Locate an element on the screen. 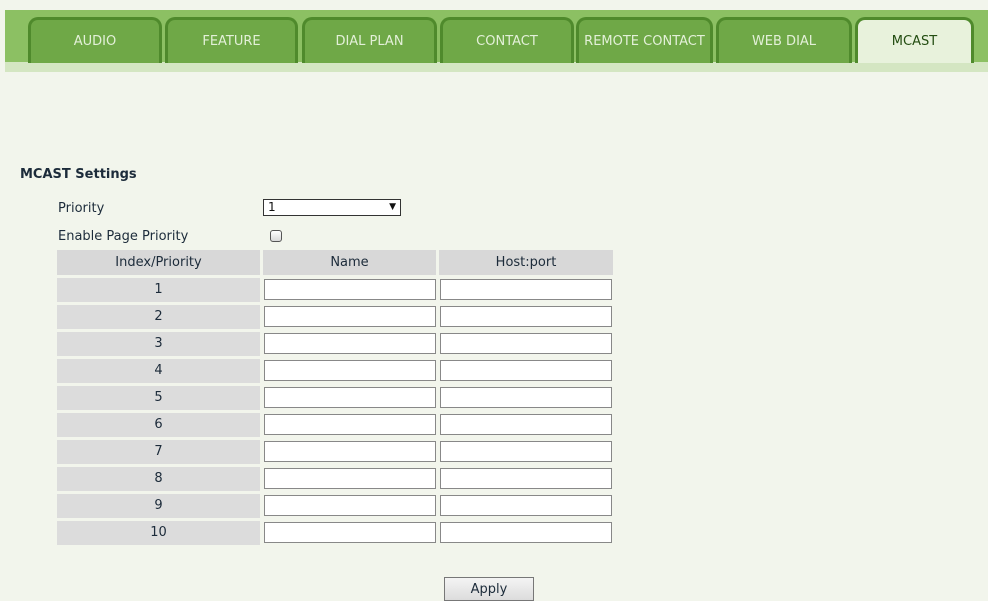 The width and height of the screenshot is (988, 601). row-index: 8 is located at coordinates (158, 479).